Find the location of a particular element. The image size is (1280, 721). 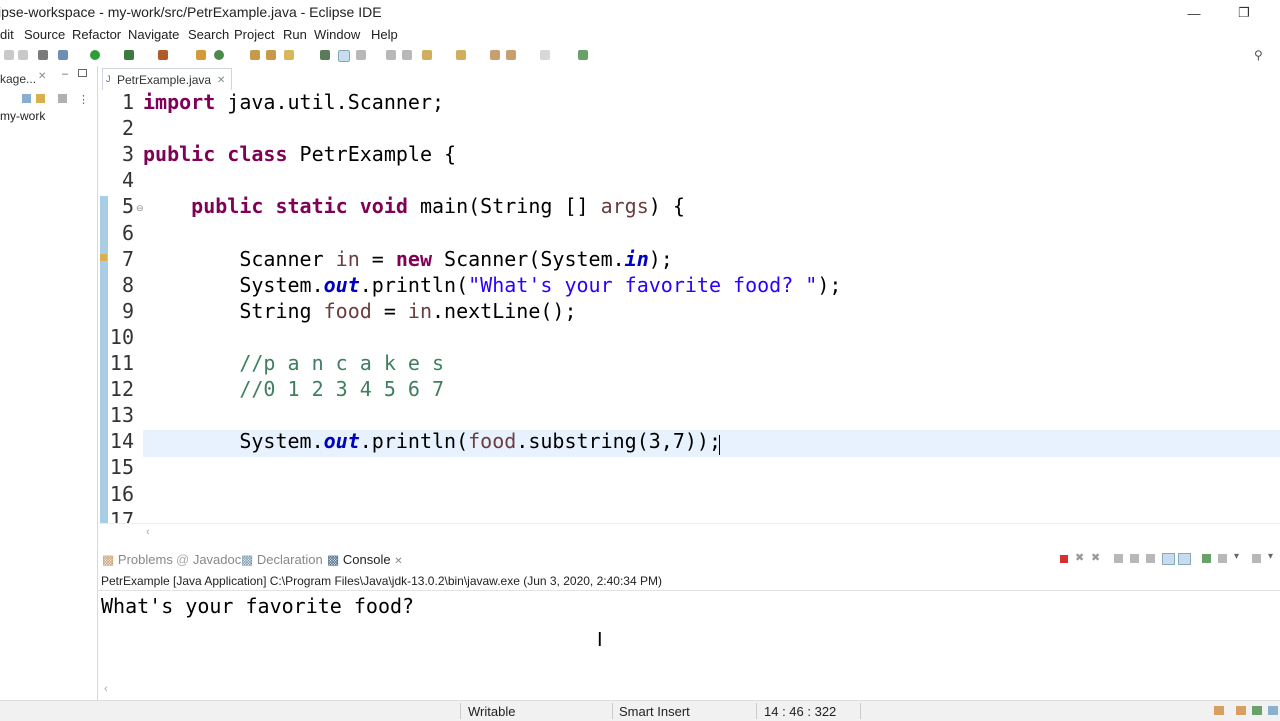

debug-icon is located at coordinates (63, 55).